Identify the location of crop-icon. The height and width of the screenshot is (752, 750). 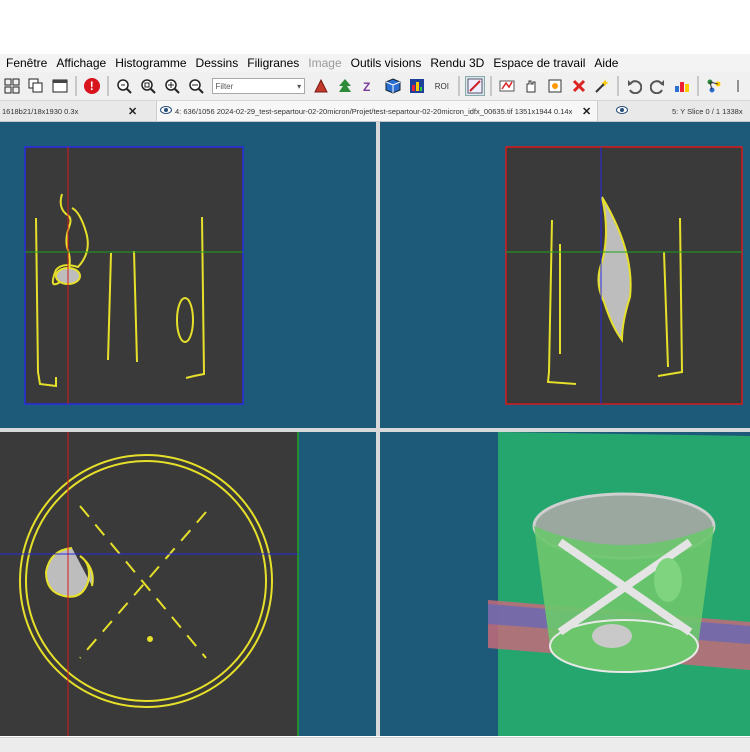
(555, 86).